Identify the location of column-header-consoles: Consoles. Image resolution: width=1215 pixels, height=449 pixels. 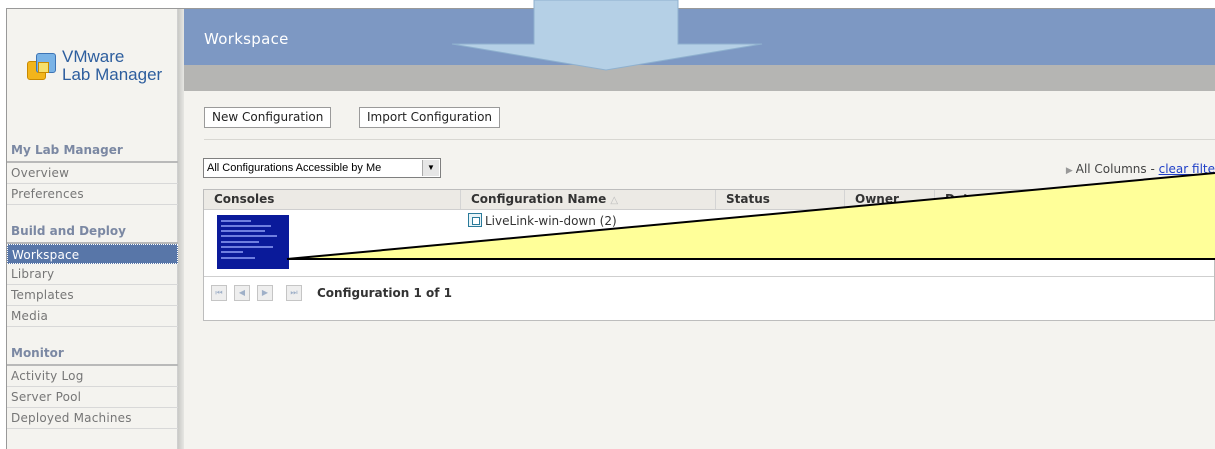
(332, 199).